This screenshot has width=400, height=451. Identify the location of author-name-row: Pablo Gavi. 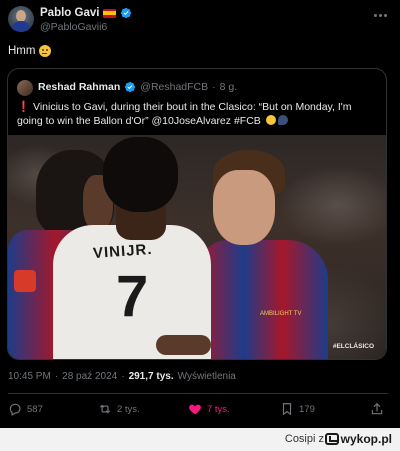
(86, 13).